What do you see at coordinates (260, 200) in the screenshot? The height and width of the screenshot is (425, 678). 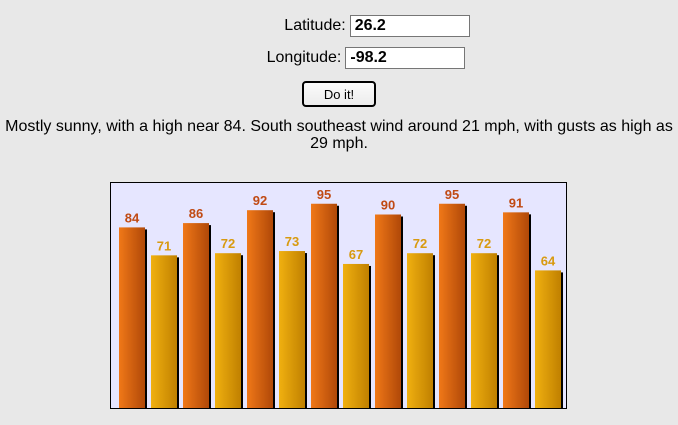 I see `bar-value-label: 92` at bounding box center [260, 200].